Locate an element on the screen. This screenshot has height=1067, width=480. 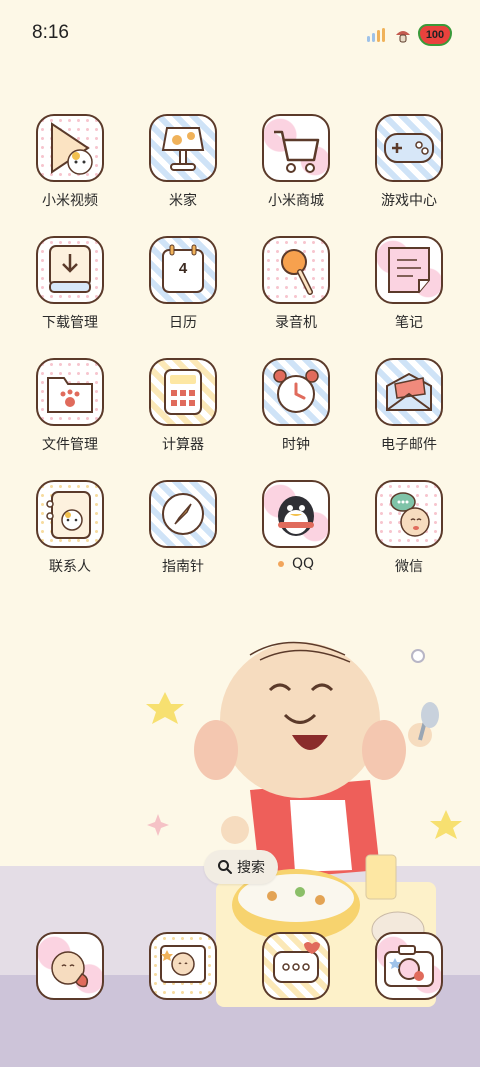
app-label-with-notification: QQ is located at coordinates (296, 564).